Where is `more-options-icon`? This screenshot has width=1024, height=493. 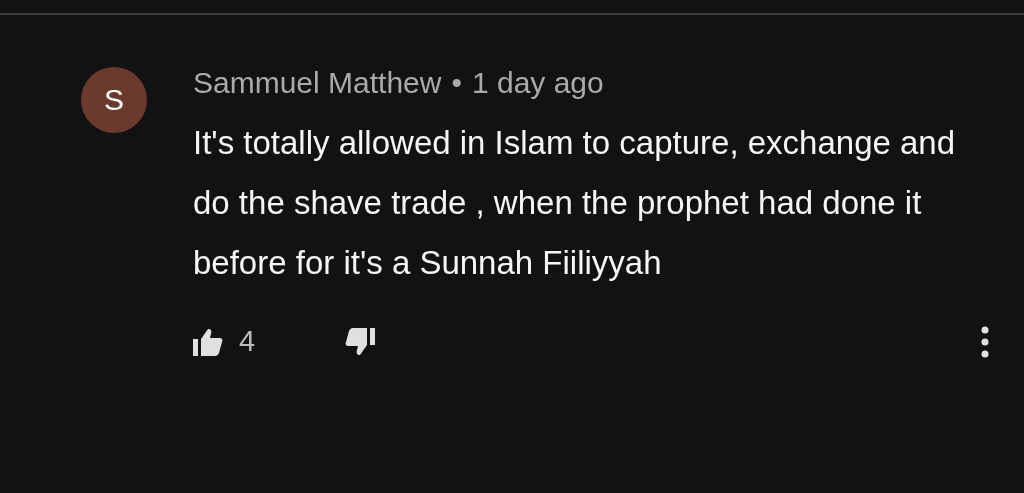
more-options-icon is located at coordinates (985, 341).